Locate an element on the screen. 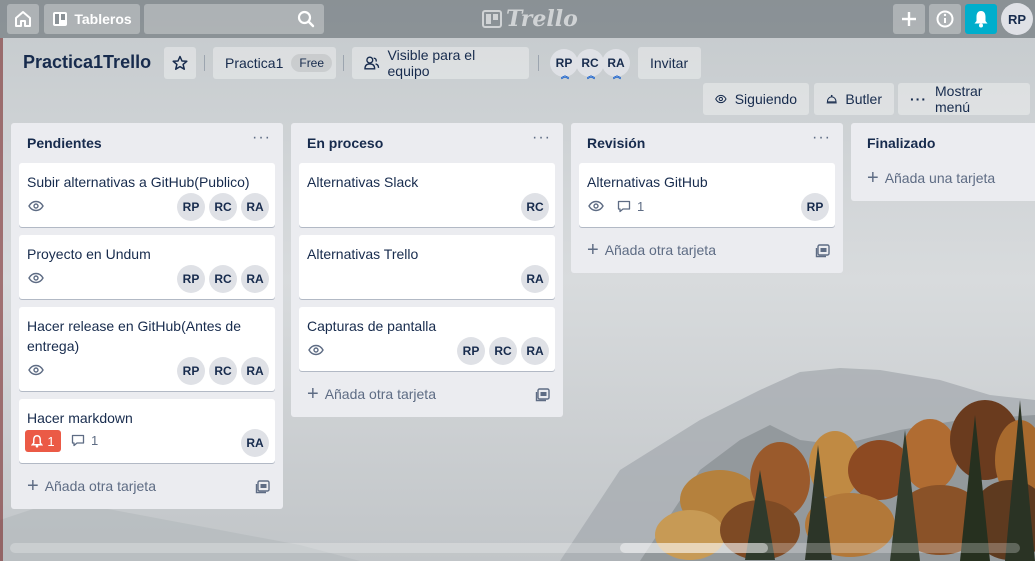  butler-icon is located at coordinates (831, 99).